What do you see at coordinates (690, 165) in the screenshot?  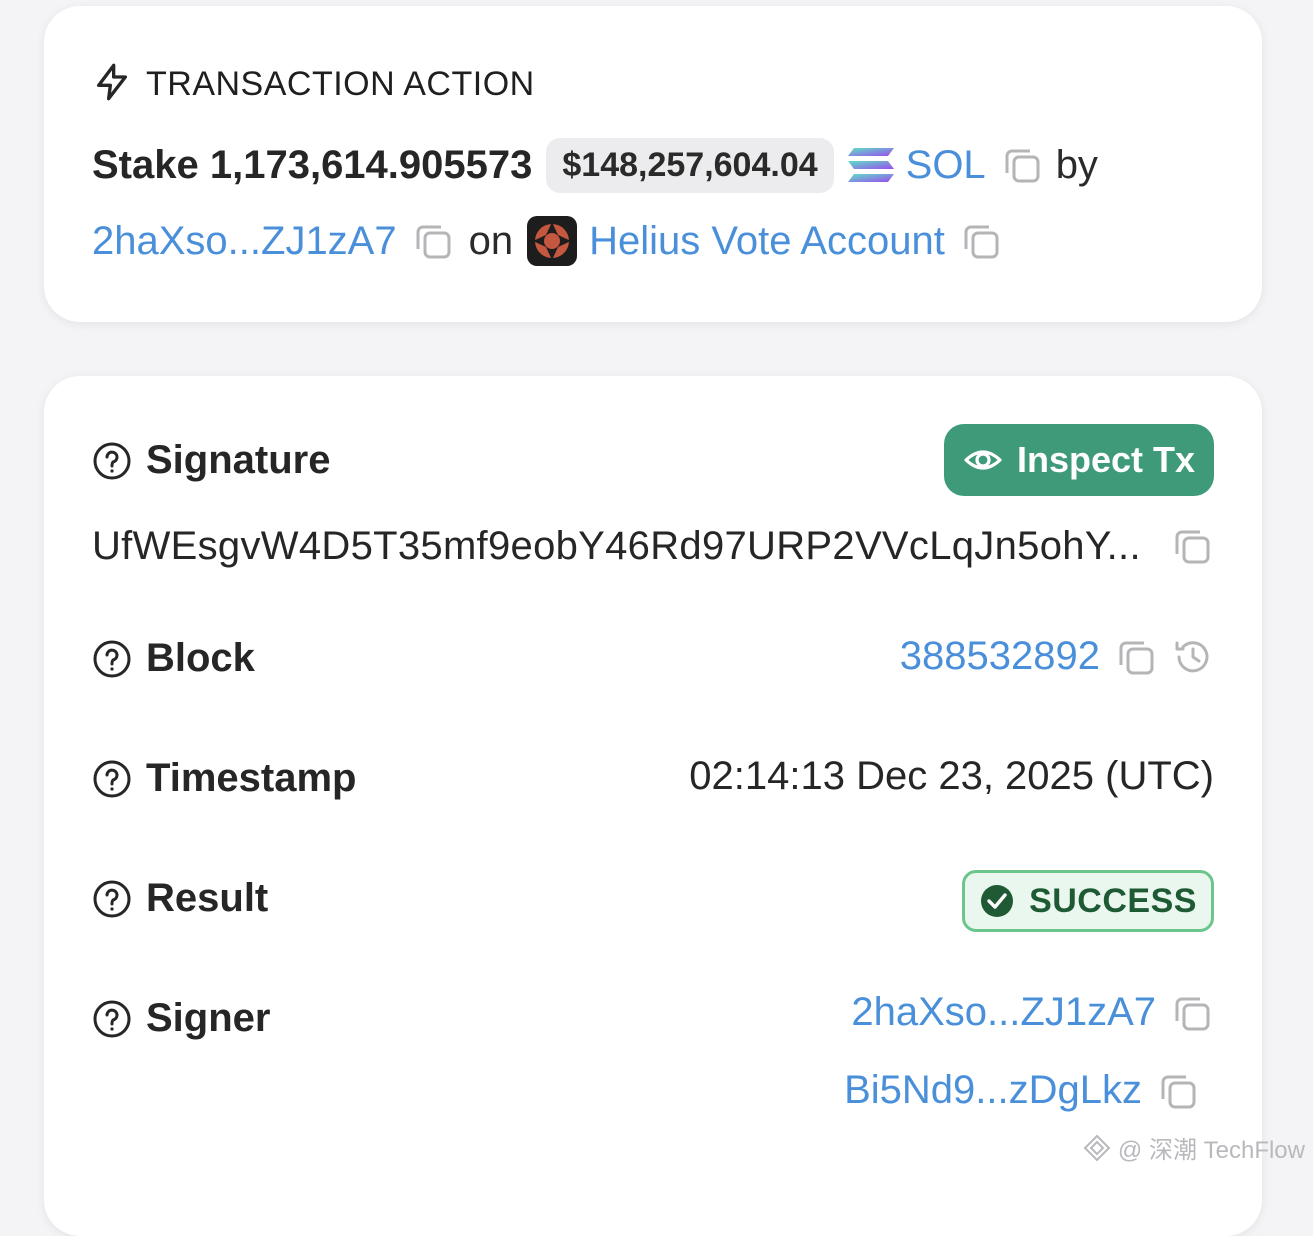 I see `usd-value-badge: $148,257,604.04` at bounding box center [690, 165].